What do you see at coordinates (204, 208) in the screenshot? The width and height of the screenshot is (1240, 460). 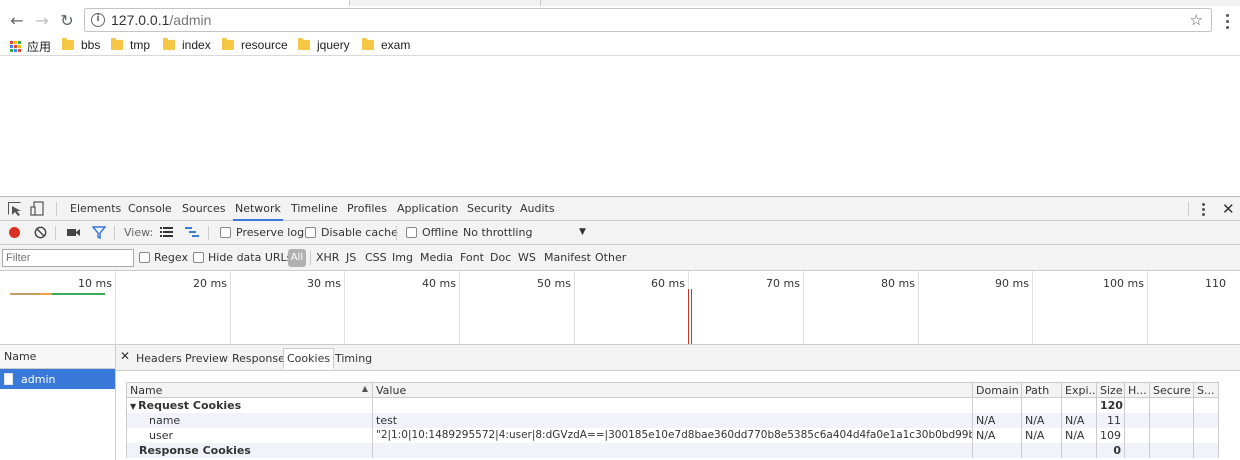 I see `tab-sources: Sources` at bounding box center [204, 208].